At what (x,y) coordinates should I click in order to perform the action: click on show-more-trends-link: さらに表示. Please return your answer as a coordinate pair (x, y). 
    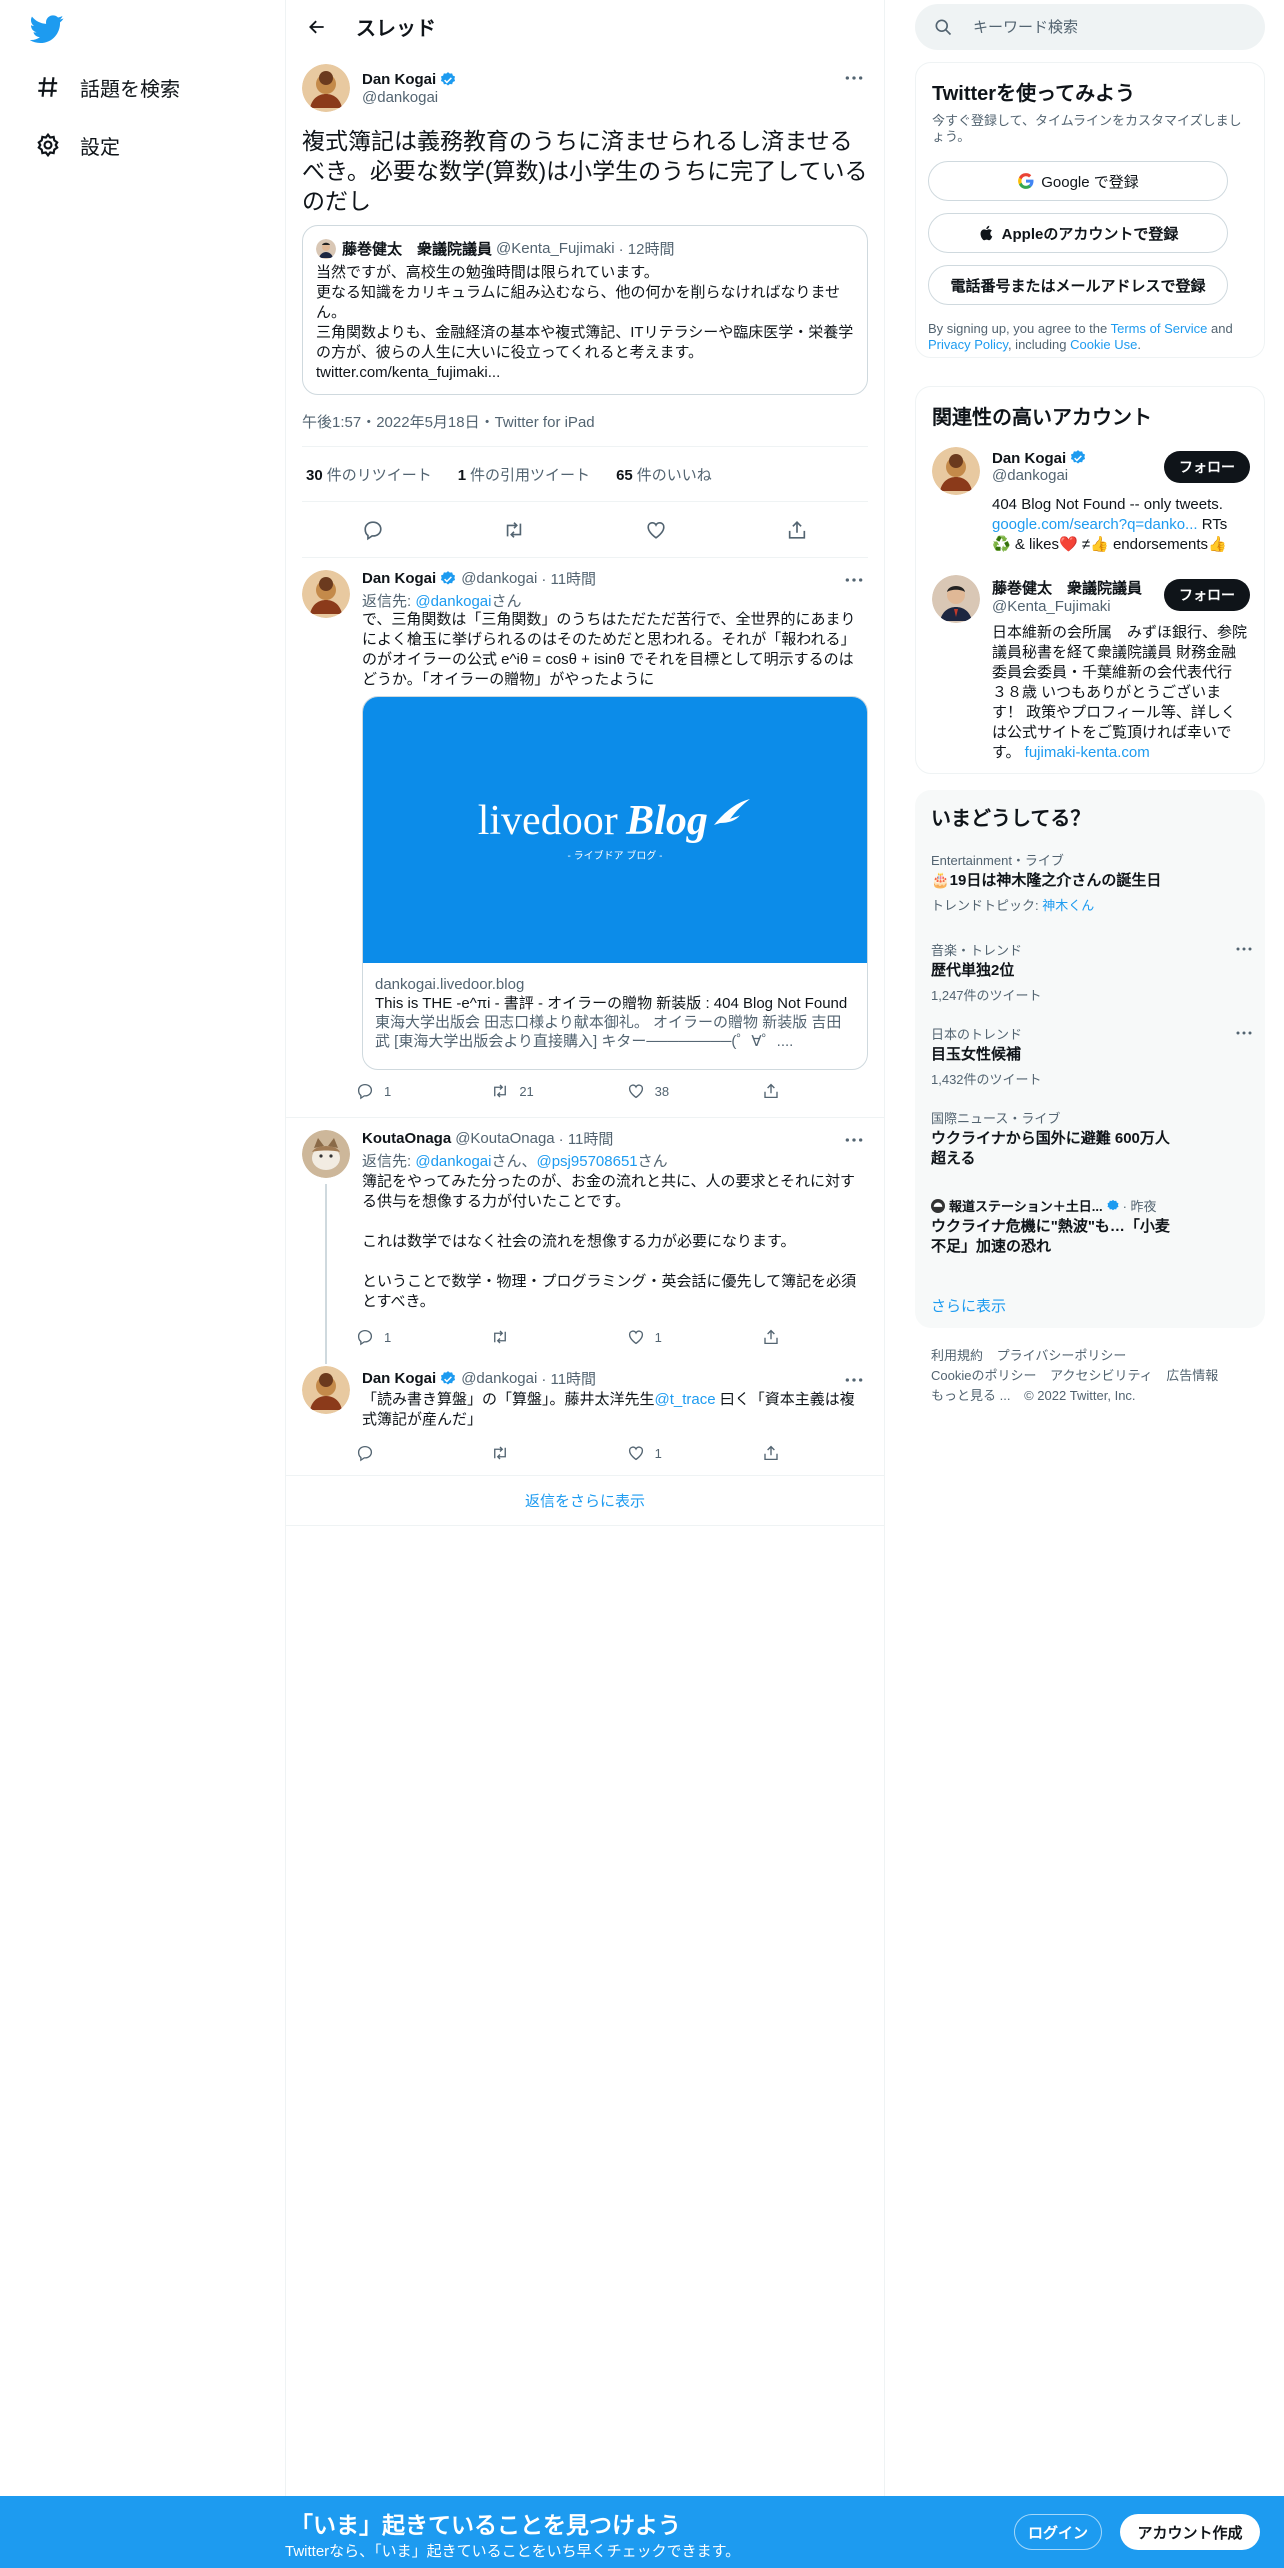
    Looking at the image, I should click on (968, 1305).